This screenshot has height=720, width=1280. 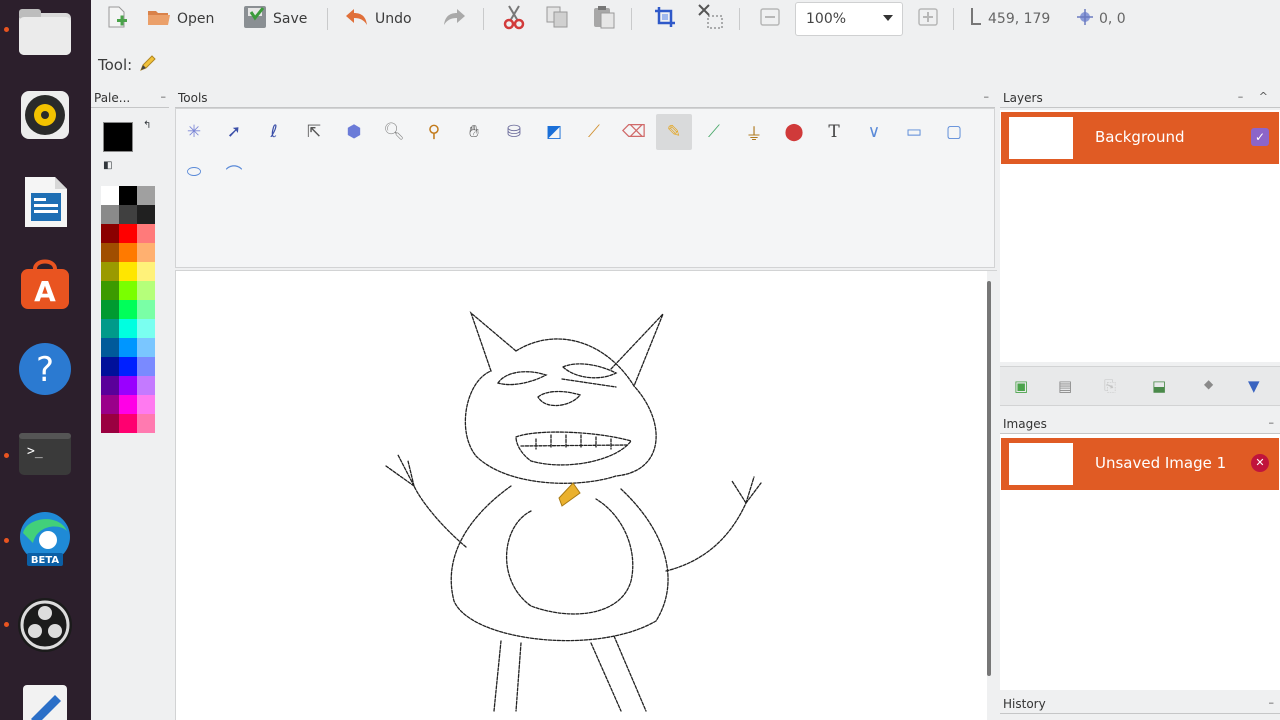 What do you see at coordinates (1256, 96) in the screenshot?
I see `panel-controls-icon: – ^` at bounding box center [1256, 96].